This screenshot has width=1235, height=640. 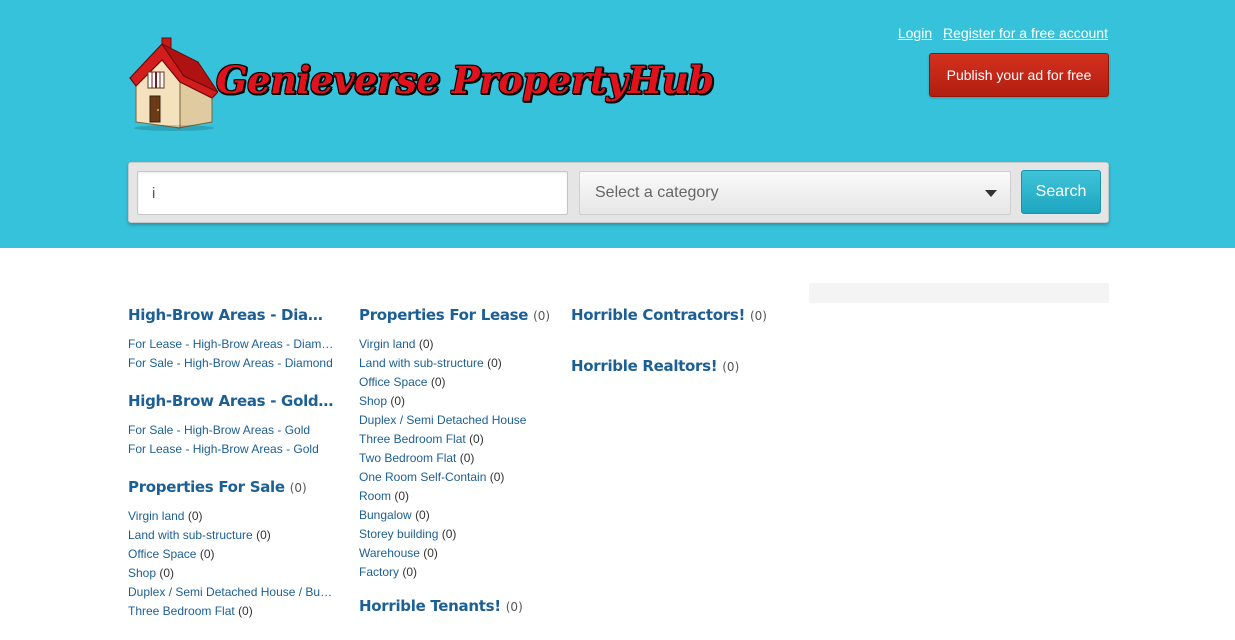 I want to click on subcategory-link: For Lease - High-Brow Areas - Diamond, so click(x=233, y=344).